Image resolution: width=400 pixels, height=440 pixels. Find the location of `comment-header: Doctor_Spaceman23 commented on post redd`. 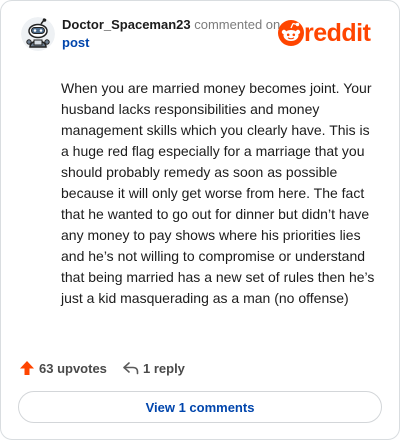

comment-header: Doctor_Spaceman23 commented on post redd is located at coordinates (204, 35).